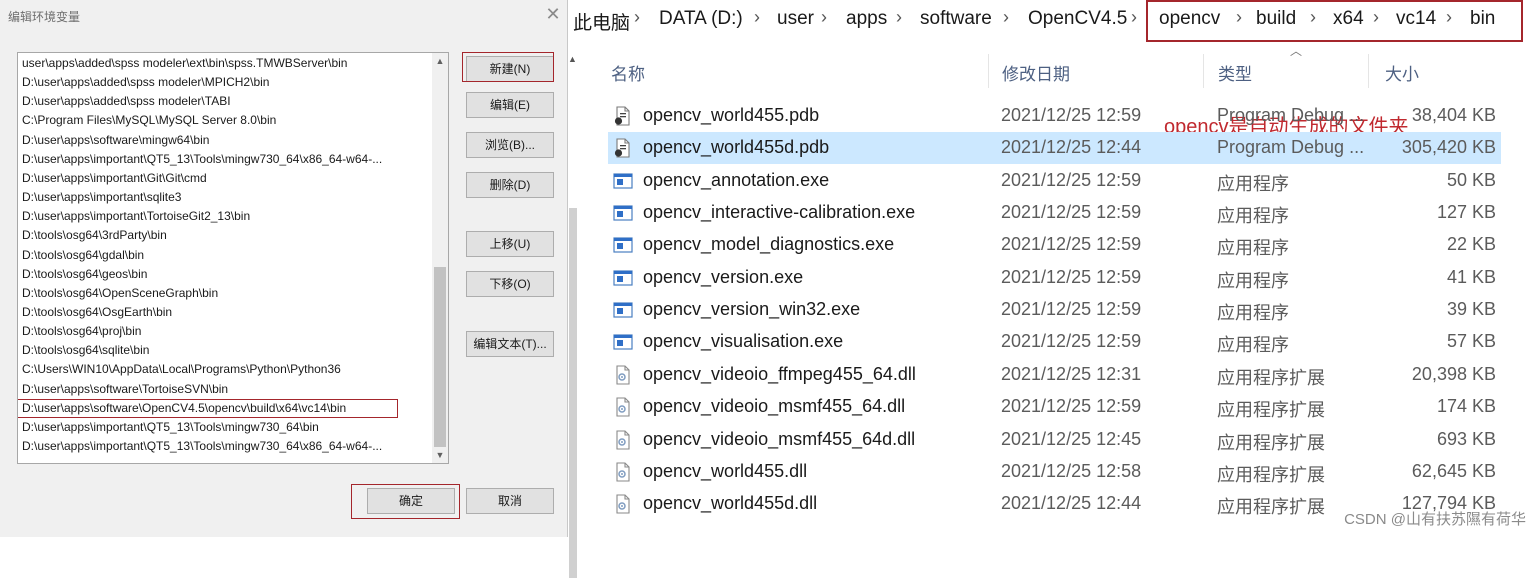  I want to click on file-name: opencv_videoio_msmf455_64d.dll, so click(779, 438).